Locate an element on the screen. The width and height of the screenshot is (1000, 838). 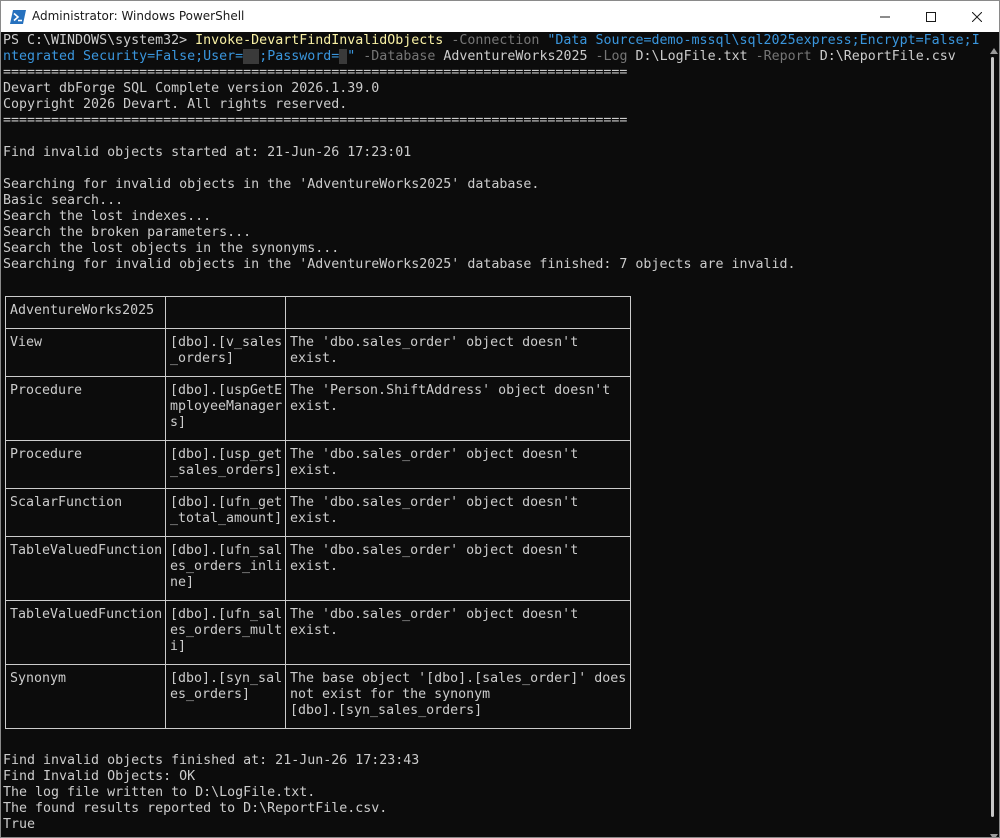
object-type-cell: Synonym is located at coordinates (85, 696).